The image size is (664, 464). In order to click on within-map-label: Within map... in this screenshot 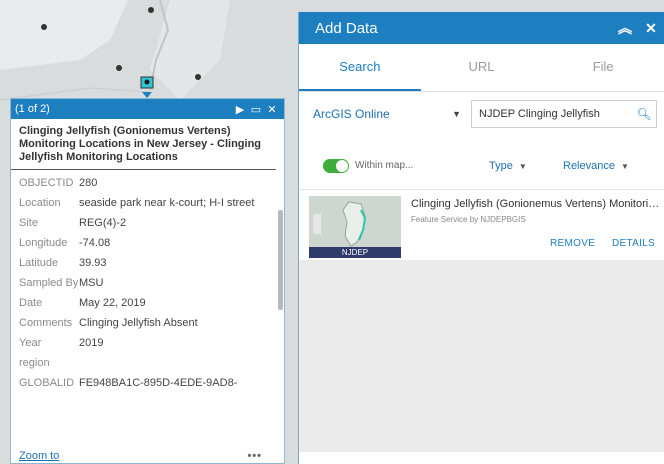, I will do `click(384, 165)`.